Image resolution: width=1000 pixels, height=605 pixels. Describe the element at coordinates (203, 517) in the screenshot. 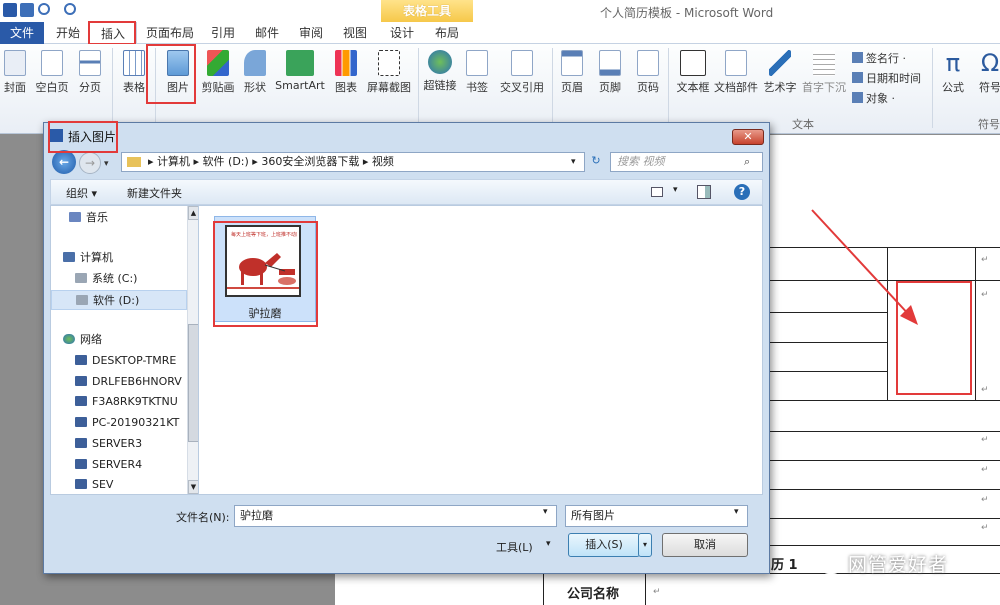

I see `filename-label: 文件名(N):` at that location.